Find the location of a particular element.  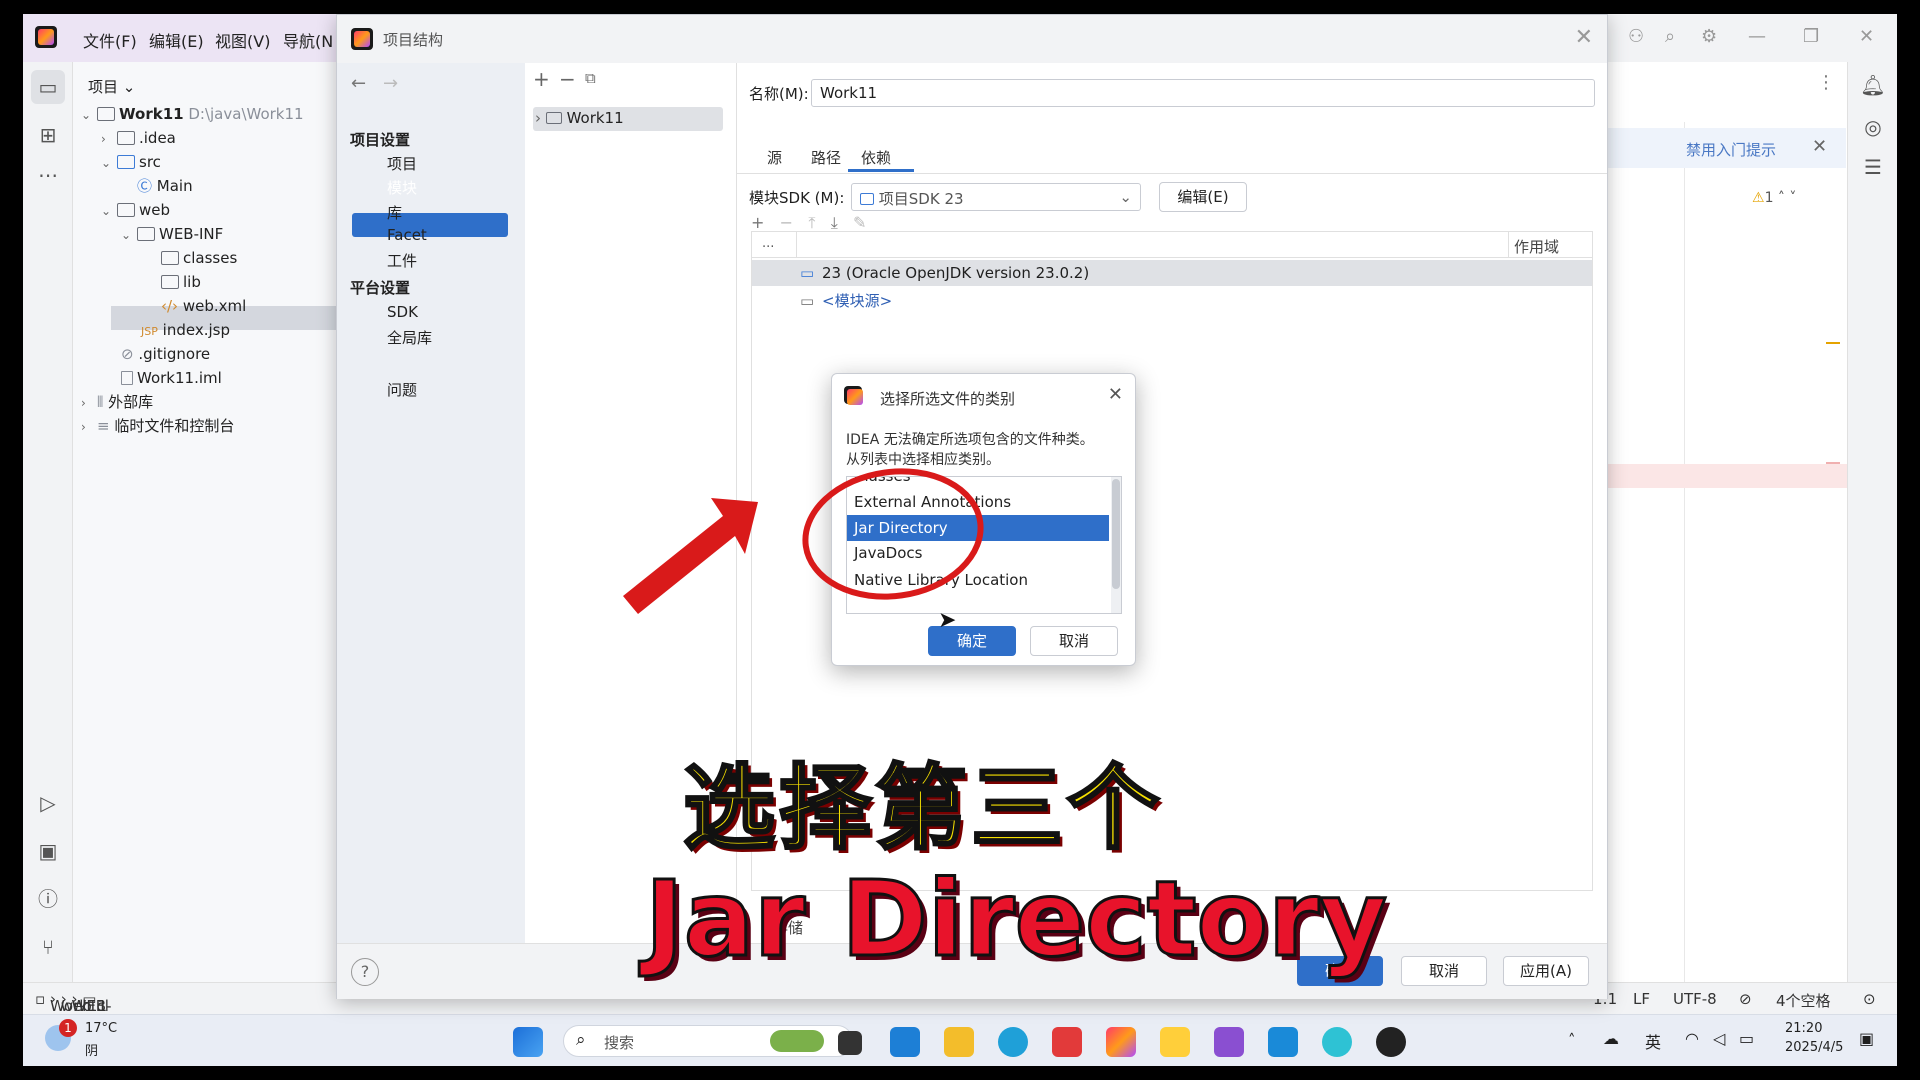

red-arrow-icon is located at coordinates (690, 556).